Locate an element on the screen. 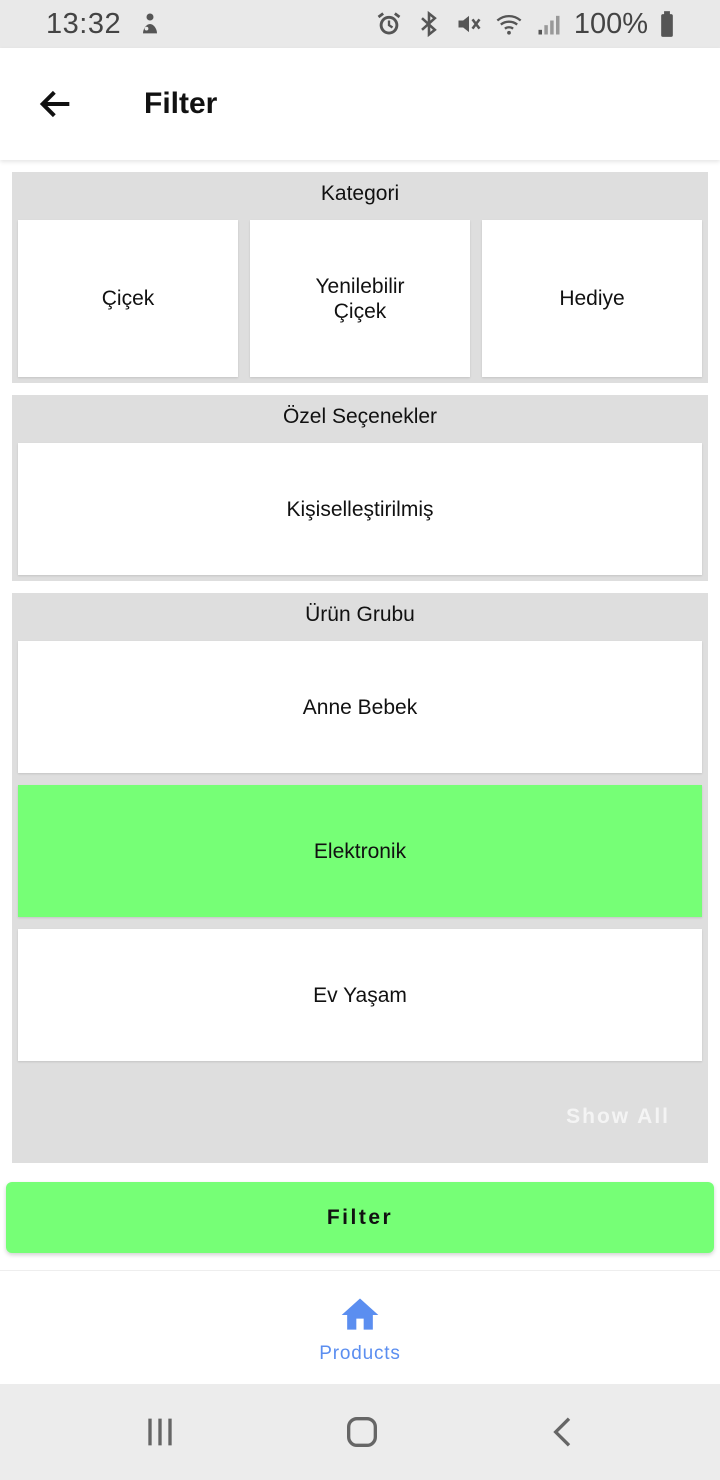  back-nav-icon is located at coordinates (562, 1432).